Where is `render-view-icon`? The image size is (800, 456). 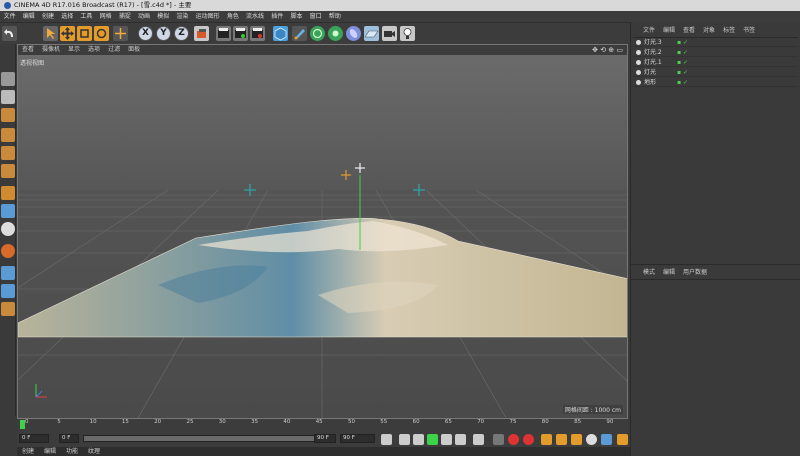 render-view-icon is located at coordinates (223, 33).